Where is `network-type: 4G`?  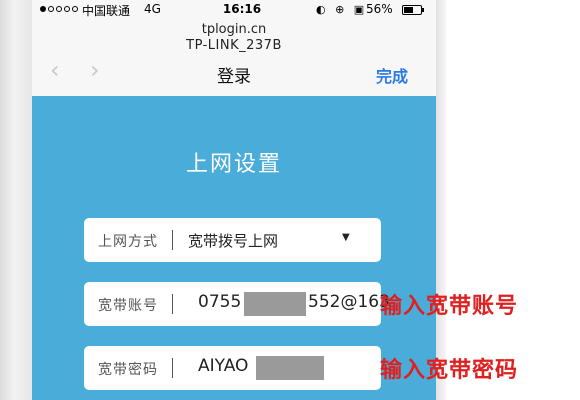 network-type: 4G is located at coordinates (152, 9).